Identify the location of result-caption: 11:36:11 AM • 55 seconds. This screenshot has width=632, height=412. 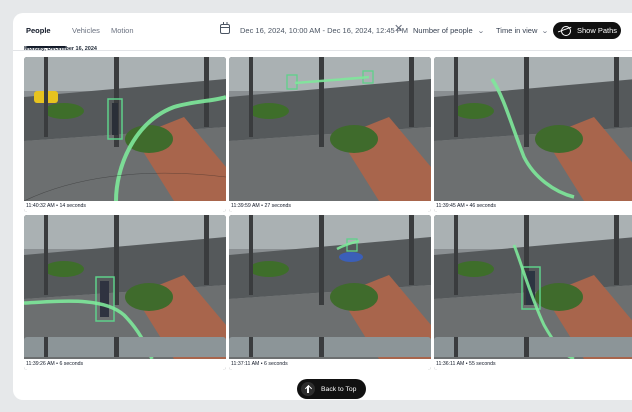
(533, 364).